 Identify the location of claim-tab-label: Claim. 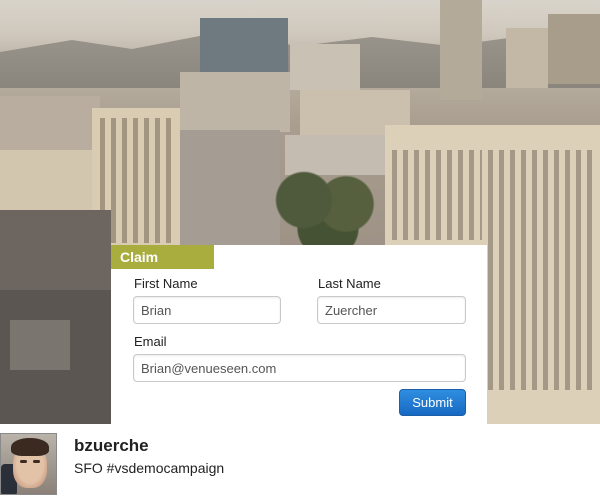
(162, 257).